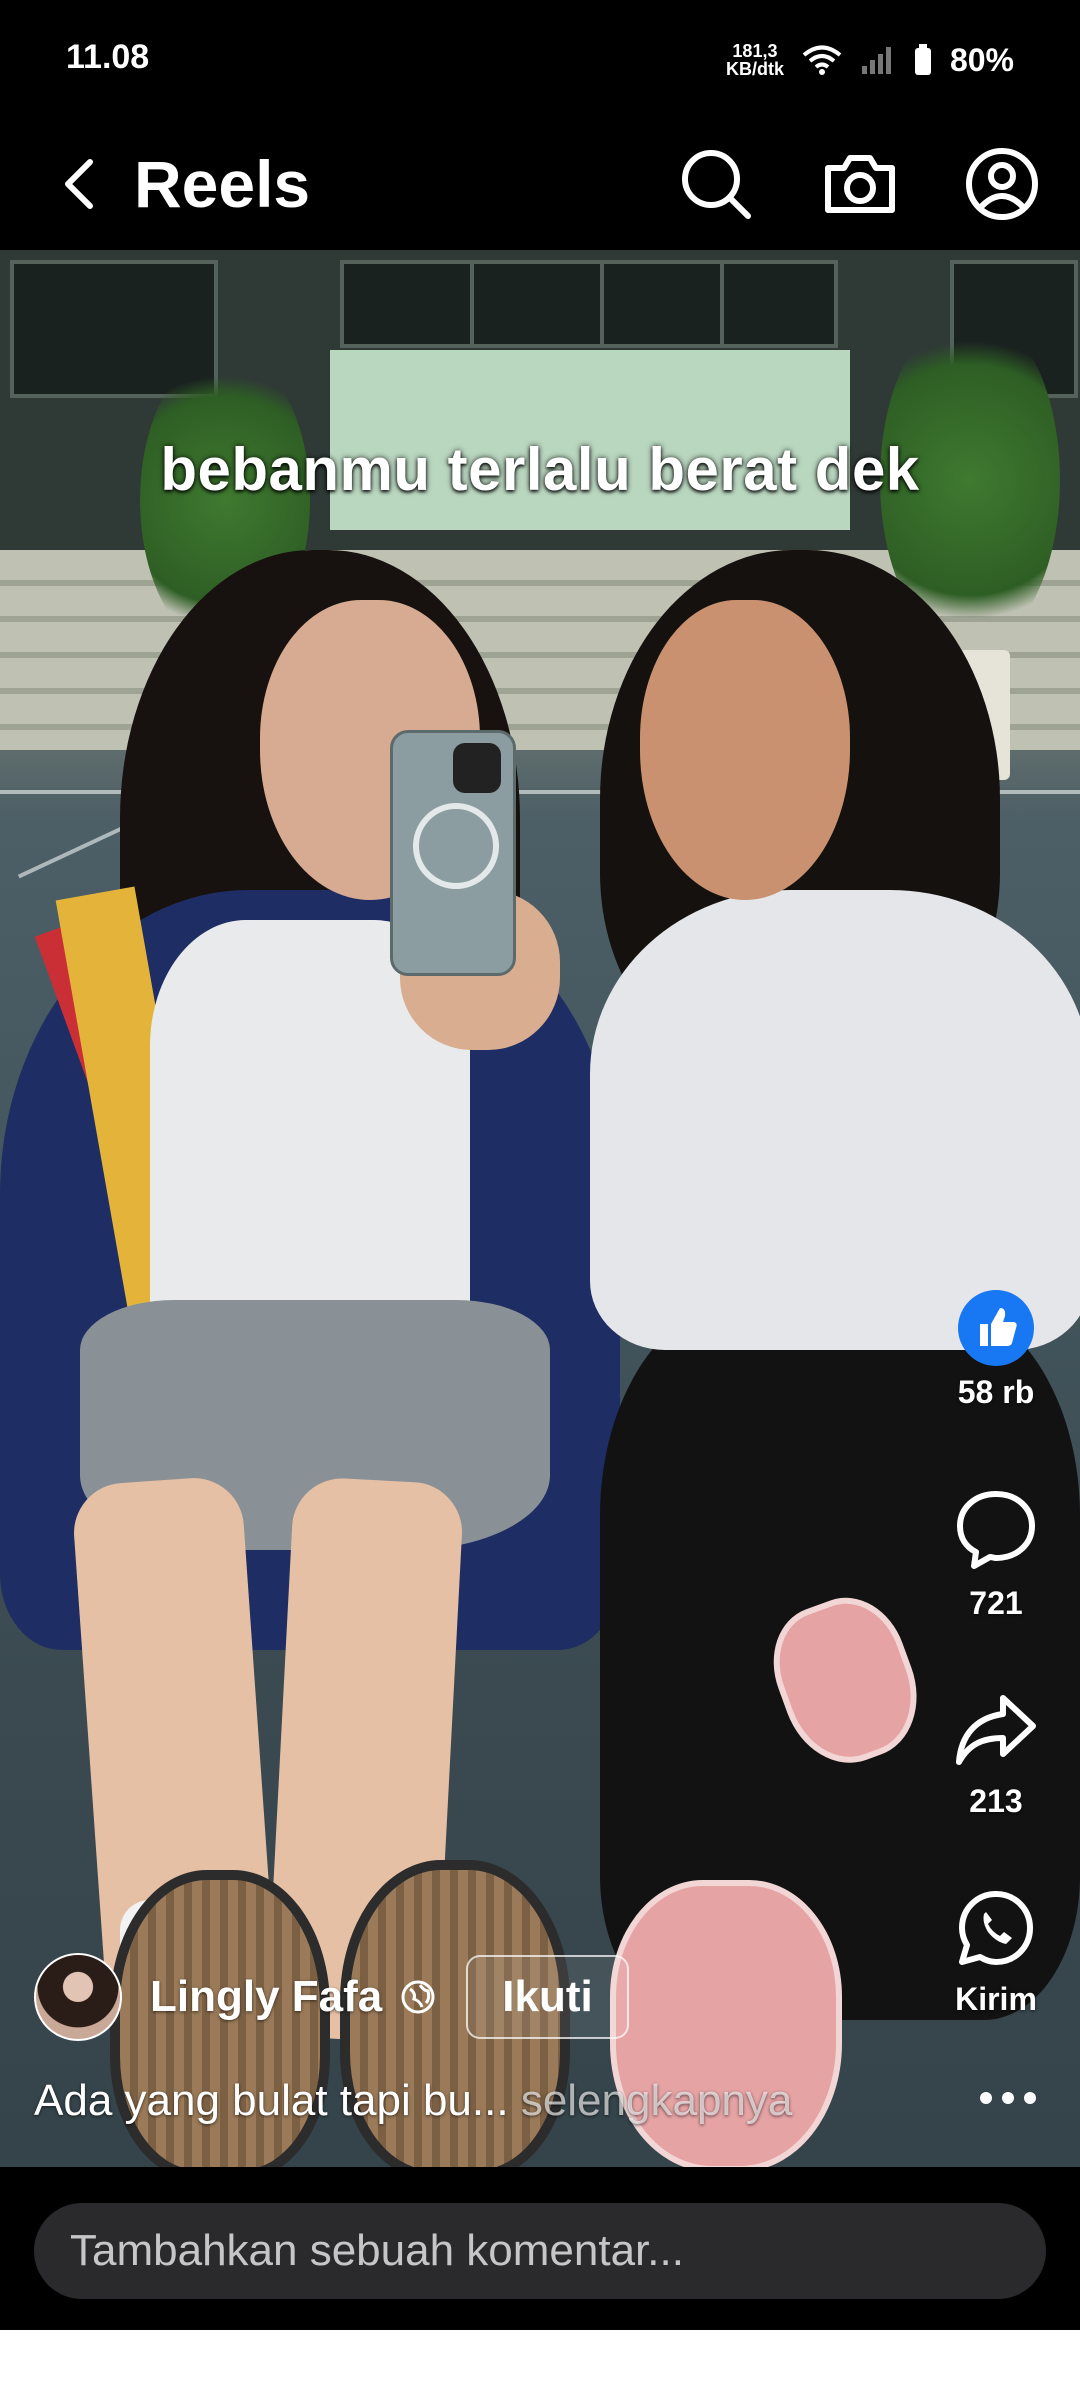 The image size is (1080, 2400). Describe the element at coordinates (108, 57) in the screenshot. I see `status-time: 11.08` at that location.